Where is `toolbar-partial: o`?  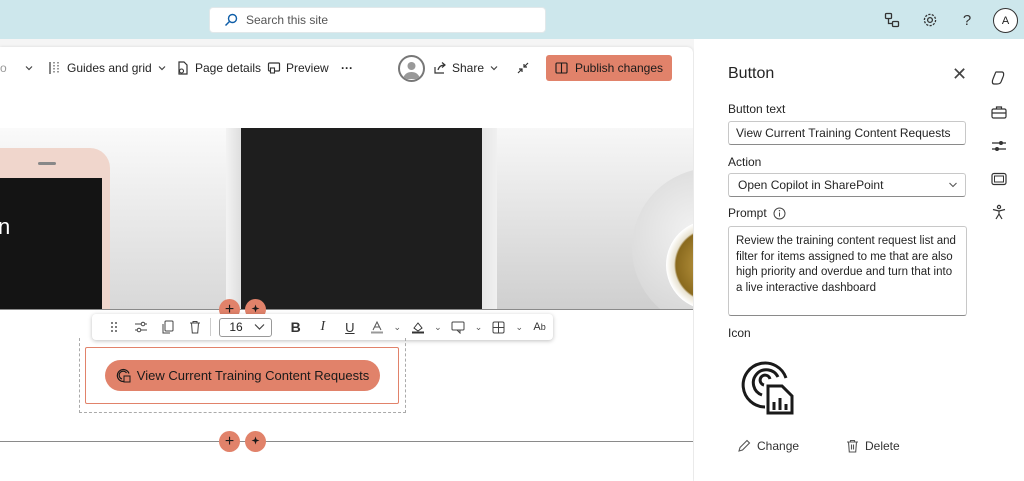 toolbar-partial: o is located at coordinates (3, 68).